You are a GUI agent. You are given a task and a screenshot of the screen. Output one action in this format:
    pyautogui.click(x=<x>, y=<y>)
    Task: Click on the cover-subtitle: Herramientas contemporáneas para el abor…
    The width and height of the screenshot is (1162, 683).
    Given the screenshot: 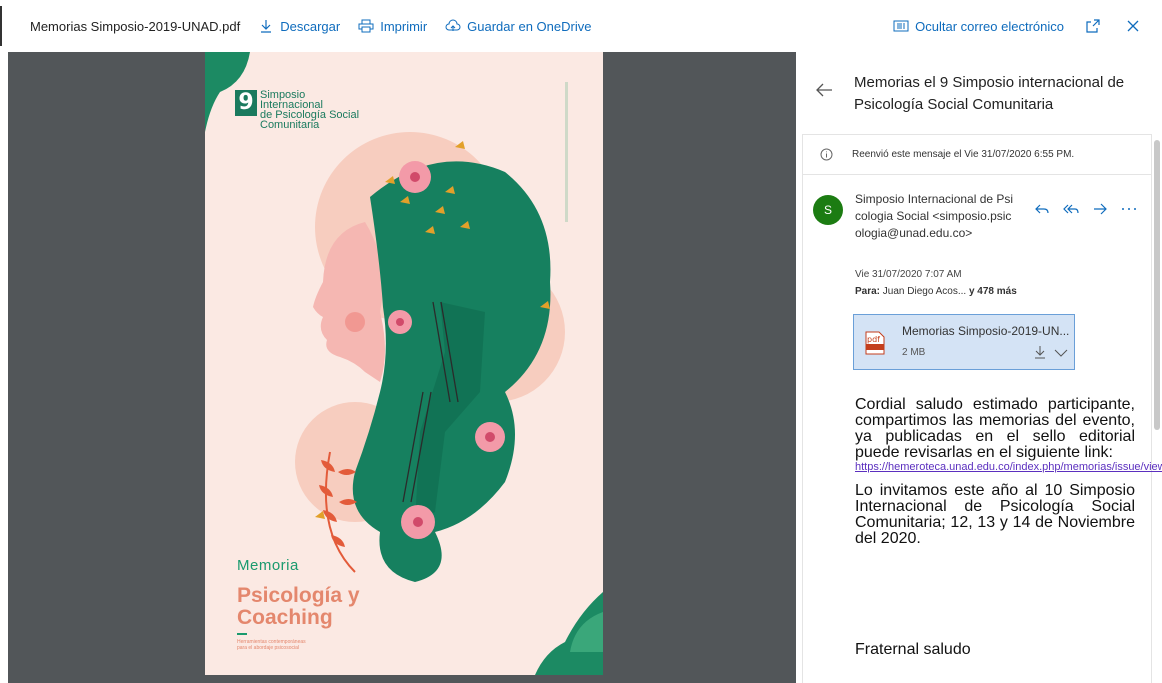 What is the action you would take?
    pyautogui.click(x=271, y=645)
    